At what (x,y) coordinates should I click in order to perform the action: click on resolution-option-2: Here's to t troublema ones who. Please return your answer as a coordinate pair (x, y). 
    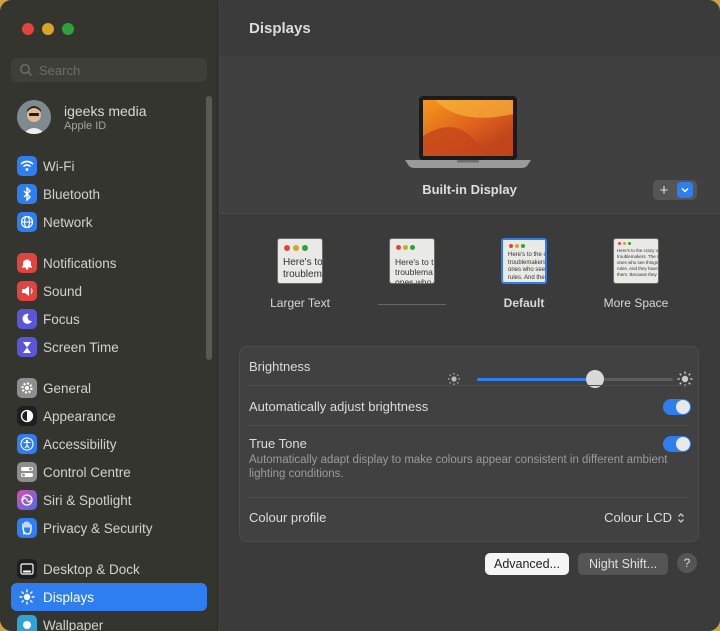
    Looking at the image, I should click on (412, 271).